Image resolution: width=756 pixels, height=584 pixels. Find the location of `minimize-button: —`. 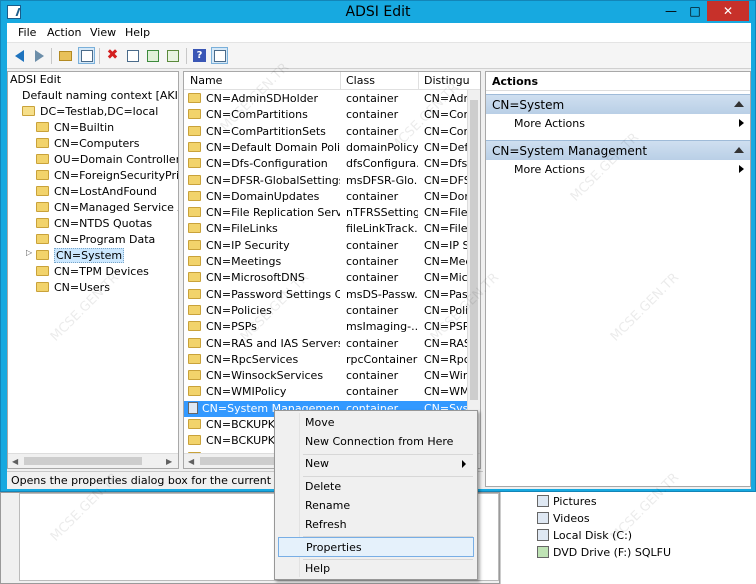

minimize-button: — is located at coordinates (671, 11).